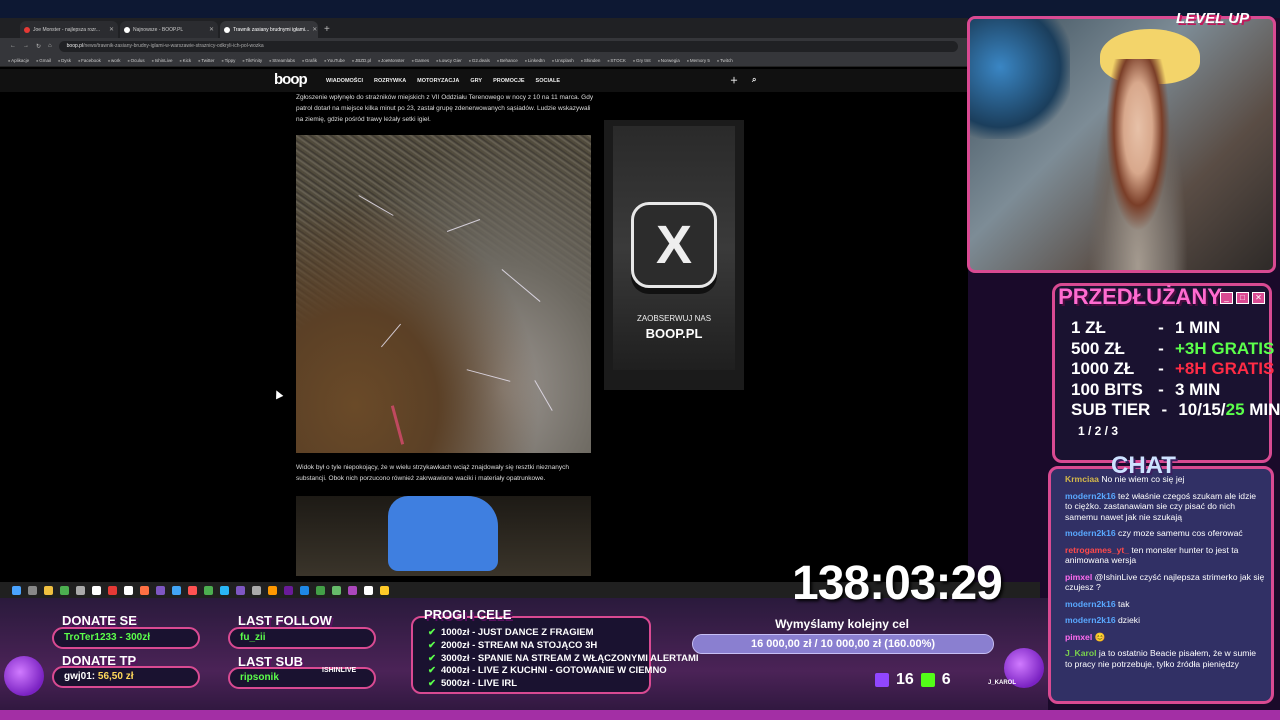  Describe the element at coordinates (548, 81) in the screenshot. I see `nav-link-sociale: SOCIALE` at that location.